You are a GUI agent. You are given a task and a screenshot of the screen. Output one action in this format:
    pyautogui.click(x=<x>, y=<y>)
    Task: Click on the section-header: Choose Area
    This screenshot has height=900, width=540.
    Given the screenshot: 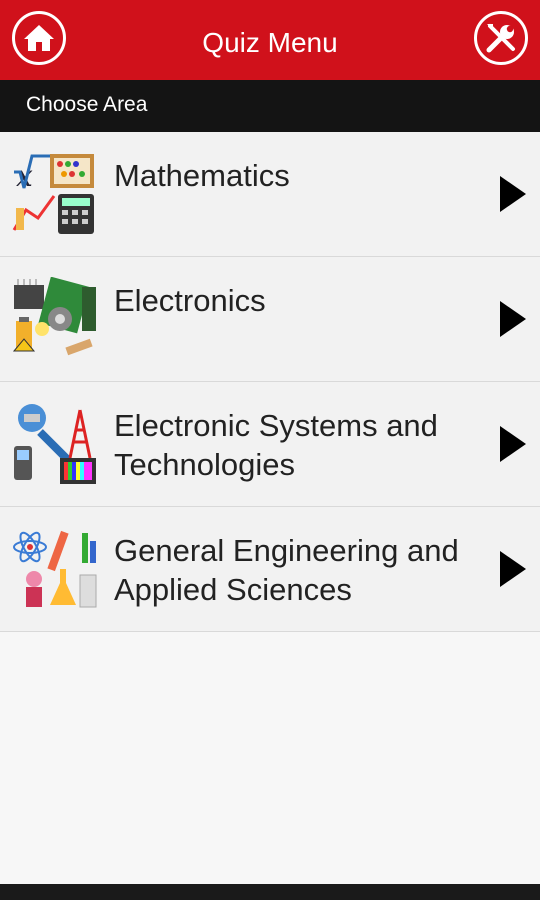 What is the action you would take?
    pyautogui.click(x=270, y=106)
    